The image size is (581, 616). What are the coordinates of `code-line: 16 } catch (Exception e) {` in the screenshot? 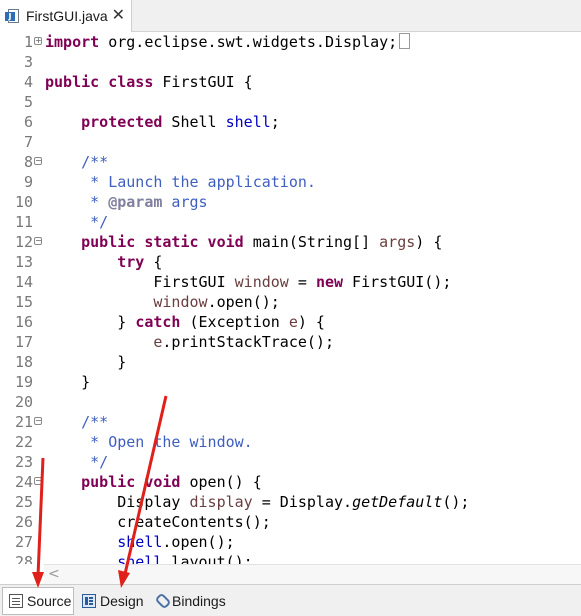 It's located at (290, 322).